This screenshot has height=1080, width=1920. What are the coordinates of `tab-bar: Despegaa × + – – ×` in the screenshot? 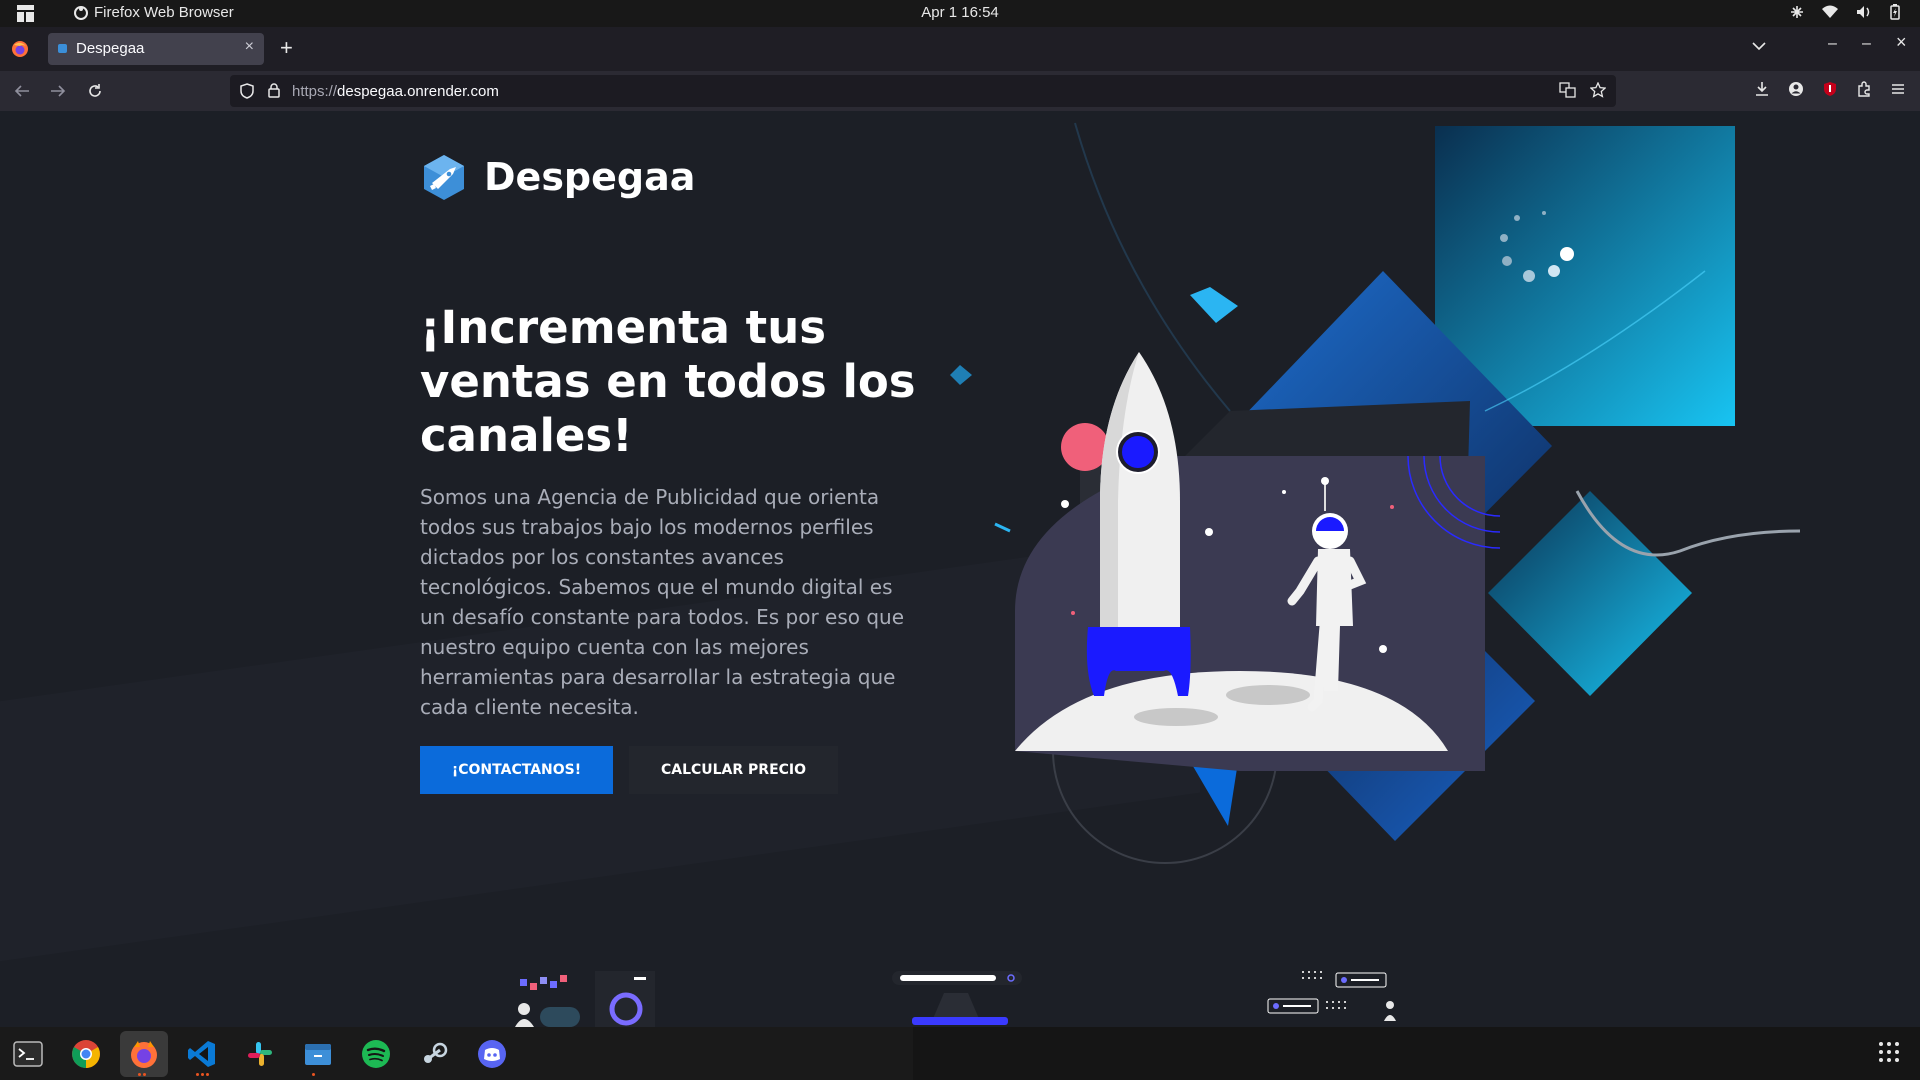 It's located at (960, 49).